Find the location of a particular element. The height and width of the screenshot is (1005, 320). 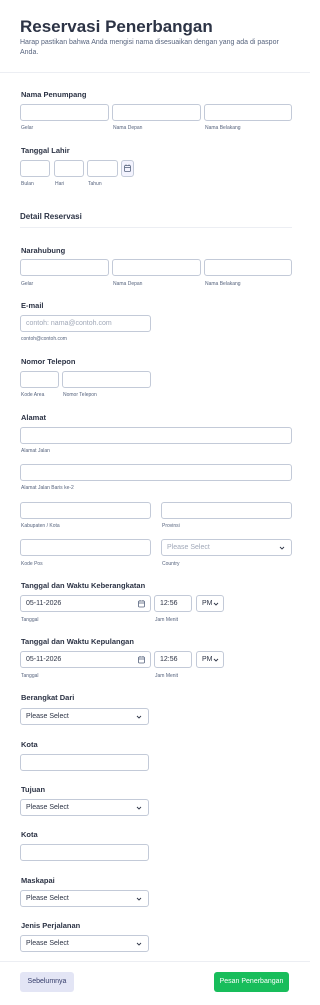

street-address-2-input is located at coordinates (156, 472).